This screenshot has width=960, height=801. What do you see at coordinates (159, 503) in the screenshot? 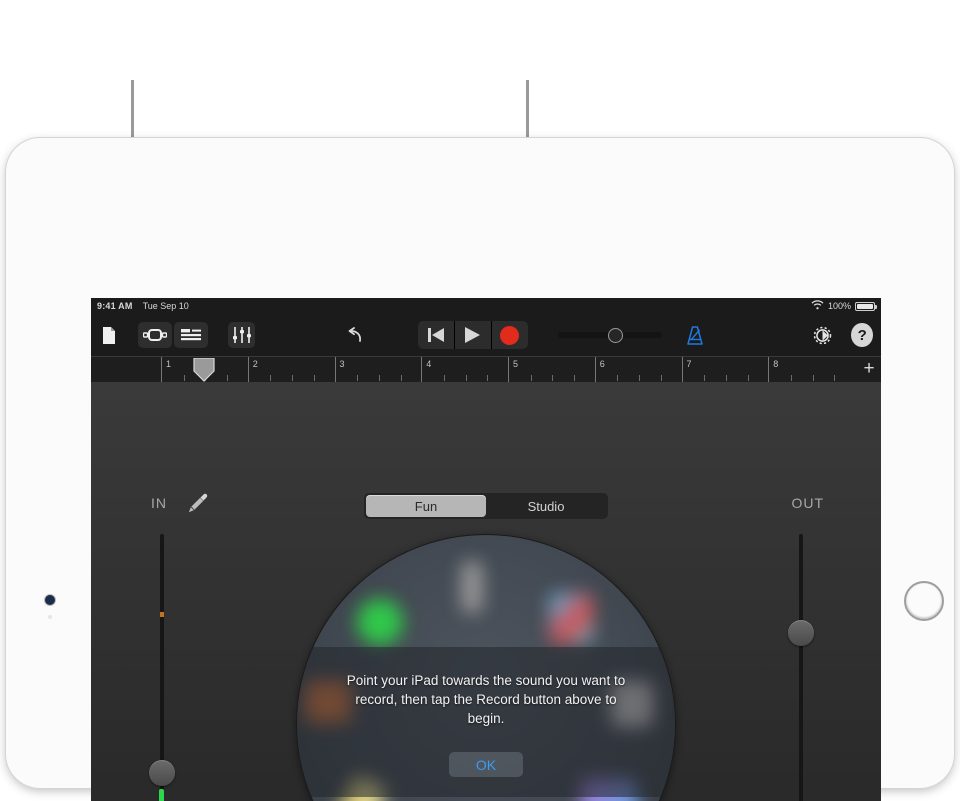
I see `input-label: IN` at bounding box center [159, 503].